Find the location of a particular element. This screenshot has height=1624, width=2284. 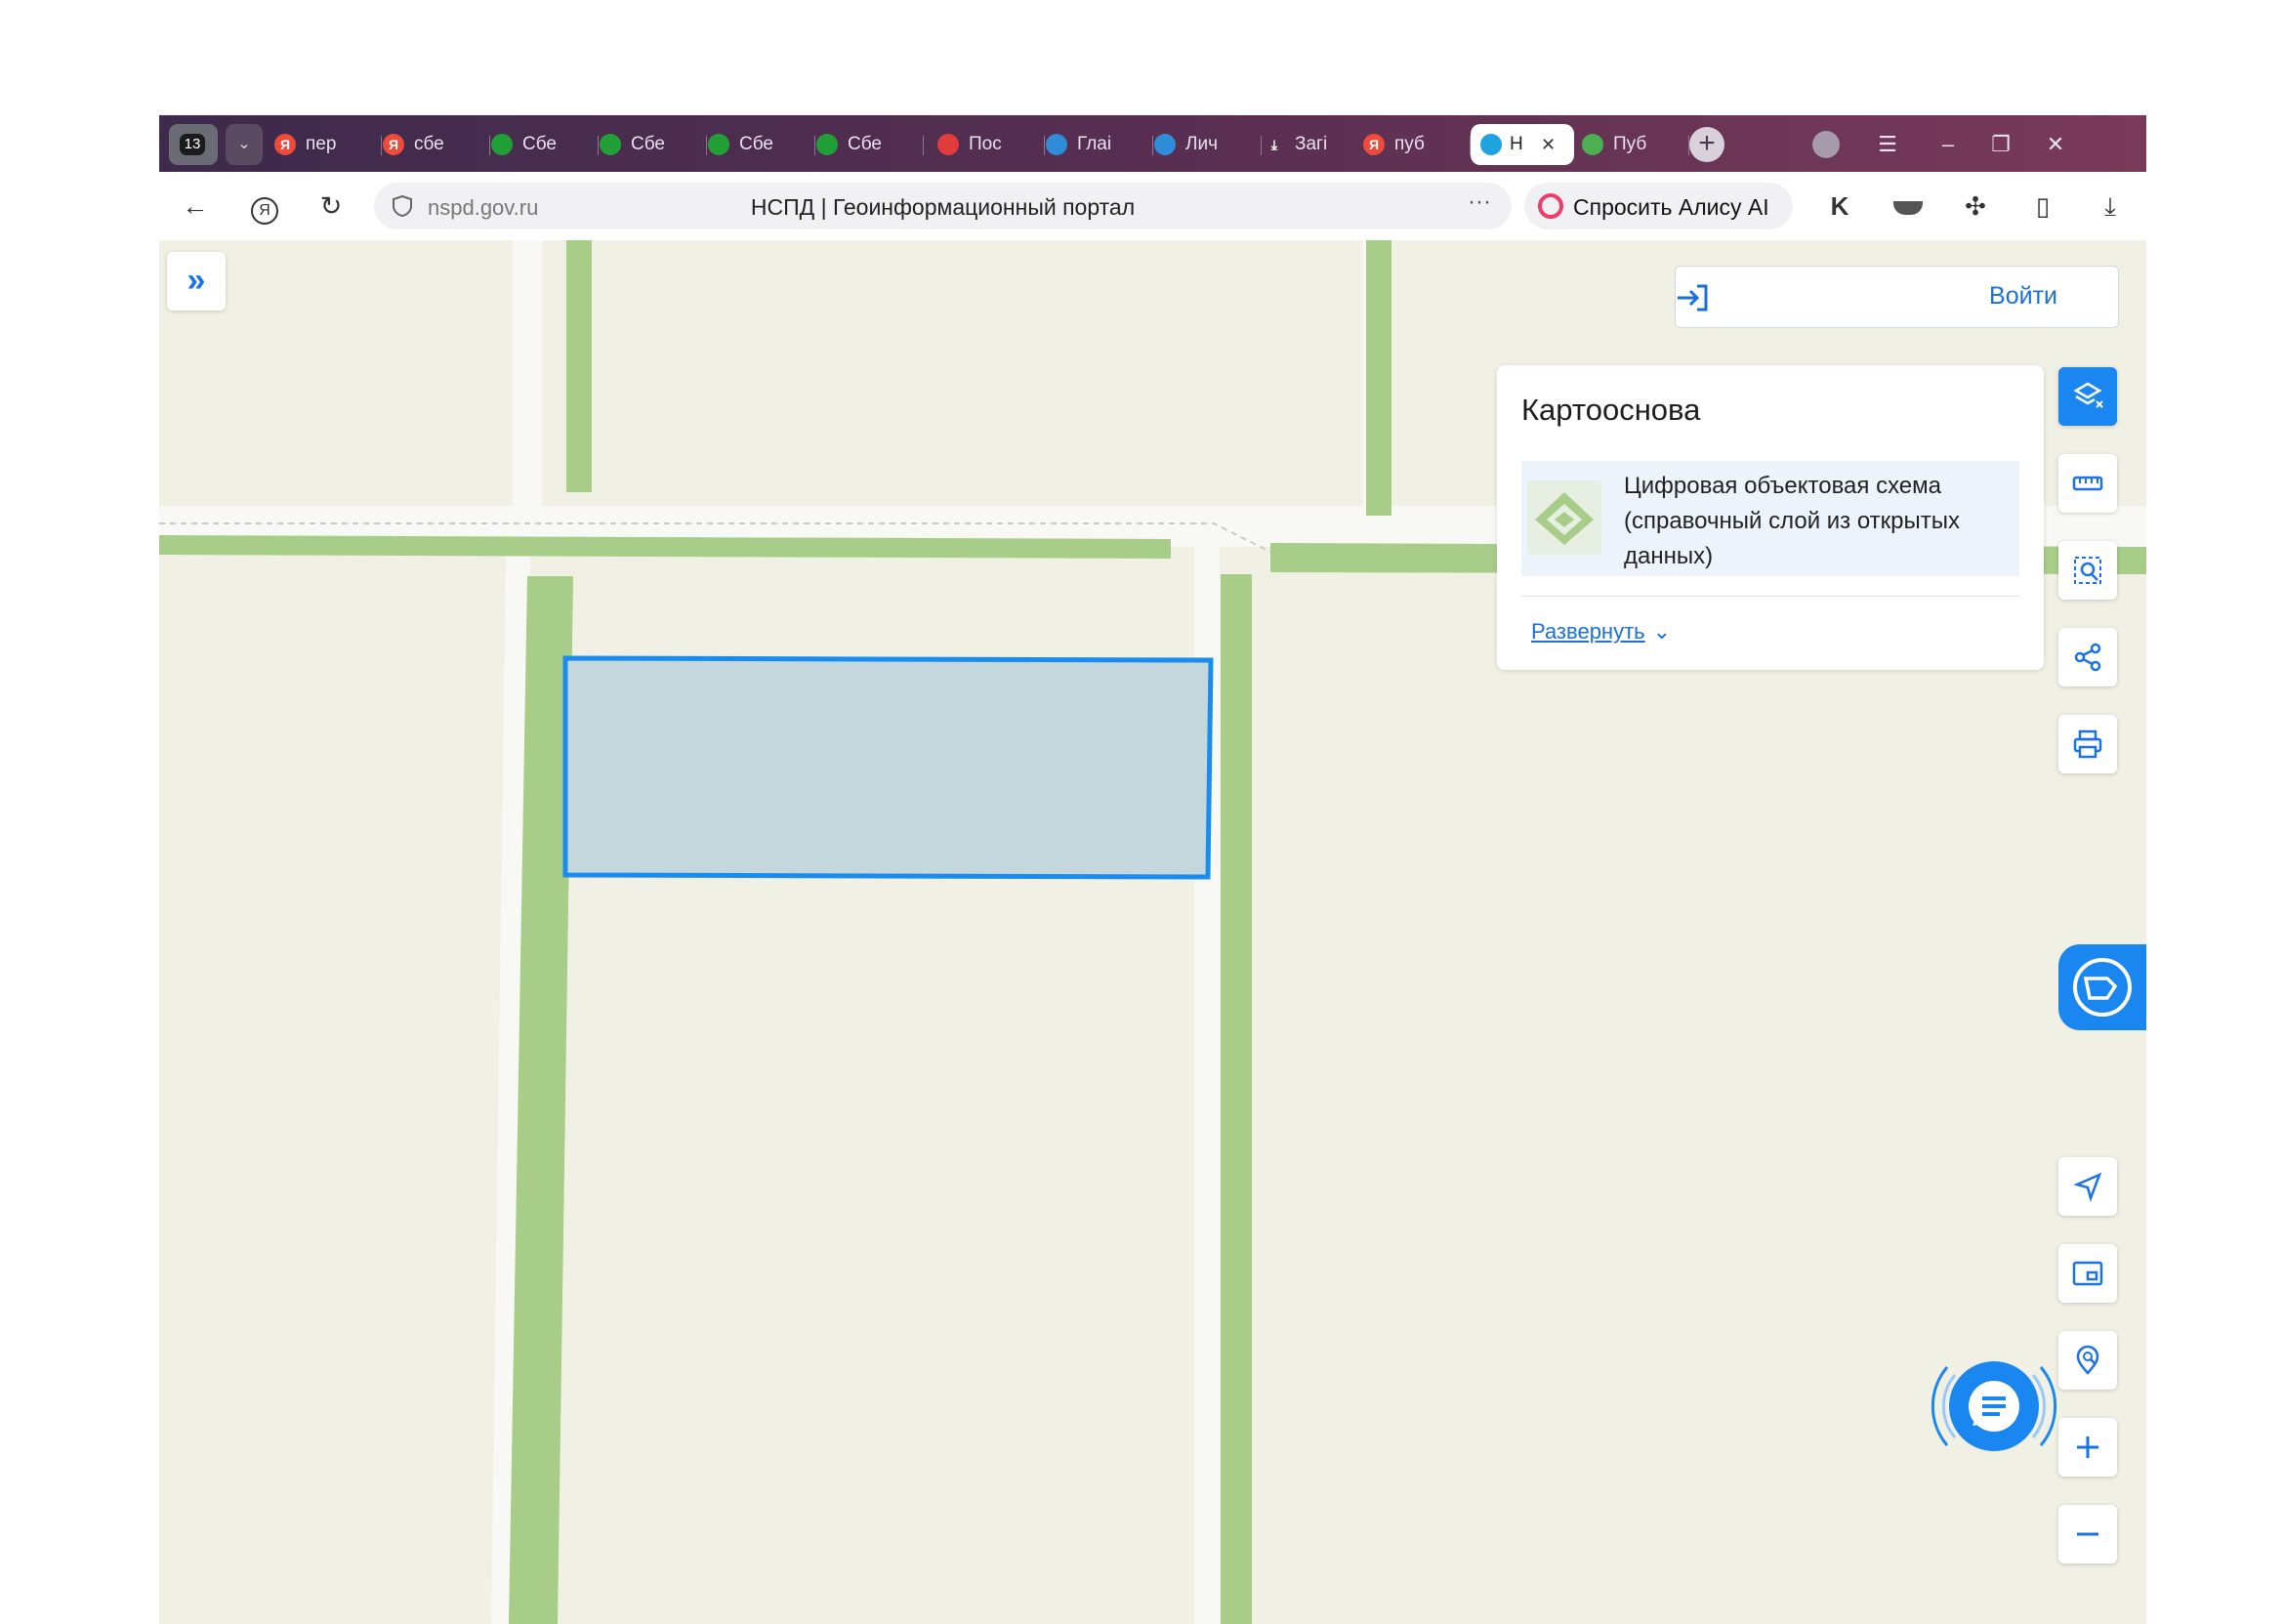

login-label: Войти is located at coordinates (2023, 296).